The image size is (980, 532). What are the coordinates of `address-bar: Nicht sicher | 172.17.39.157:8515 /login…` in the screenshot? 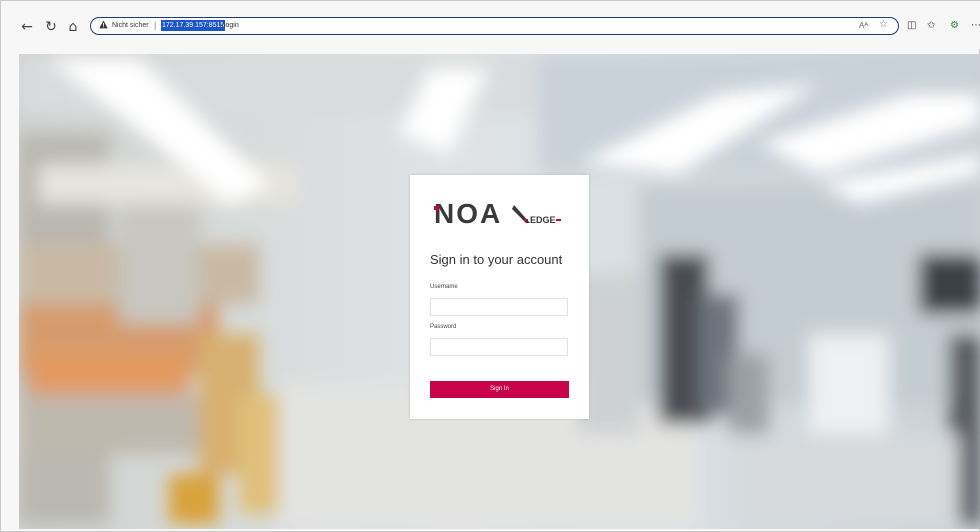 It's located at (494, 26).